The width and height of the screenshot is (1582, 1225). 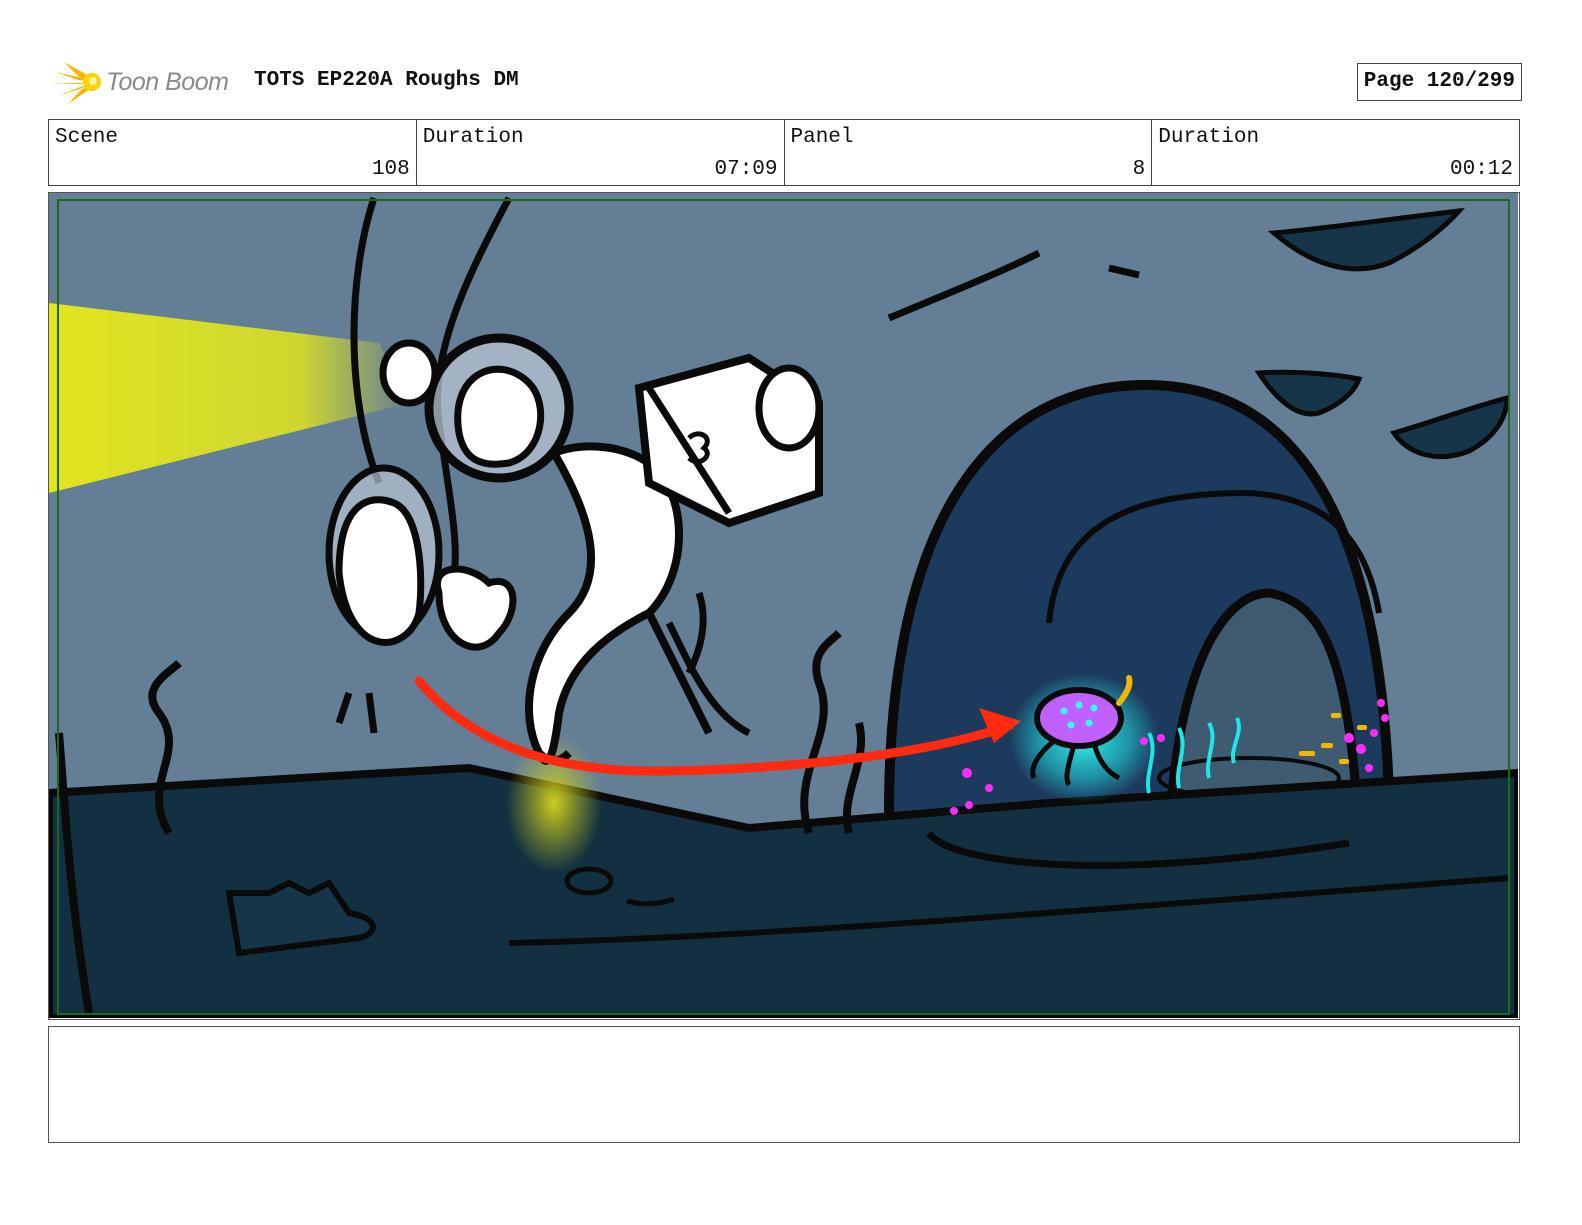 I want to click on scene-value: 108, so click(x=390, y=169).